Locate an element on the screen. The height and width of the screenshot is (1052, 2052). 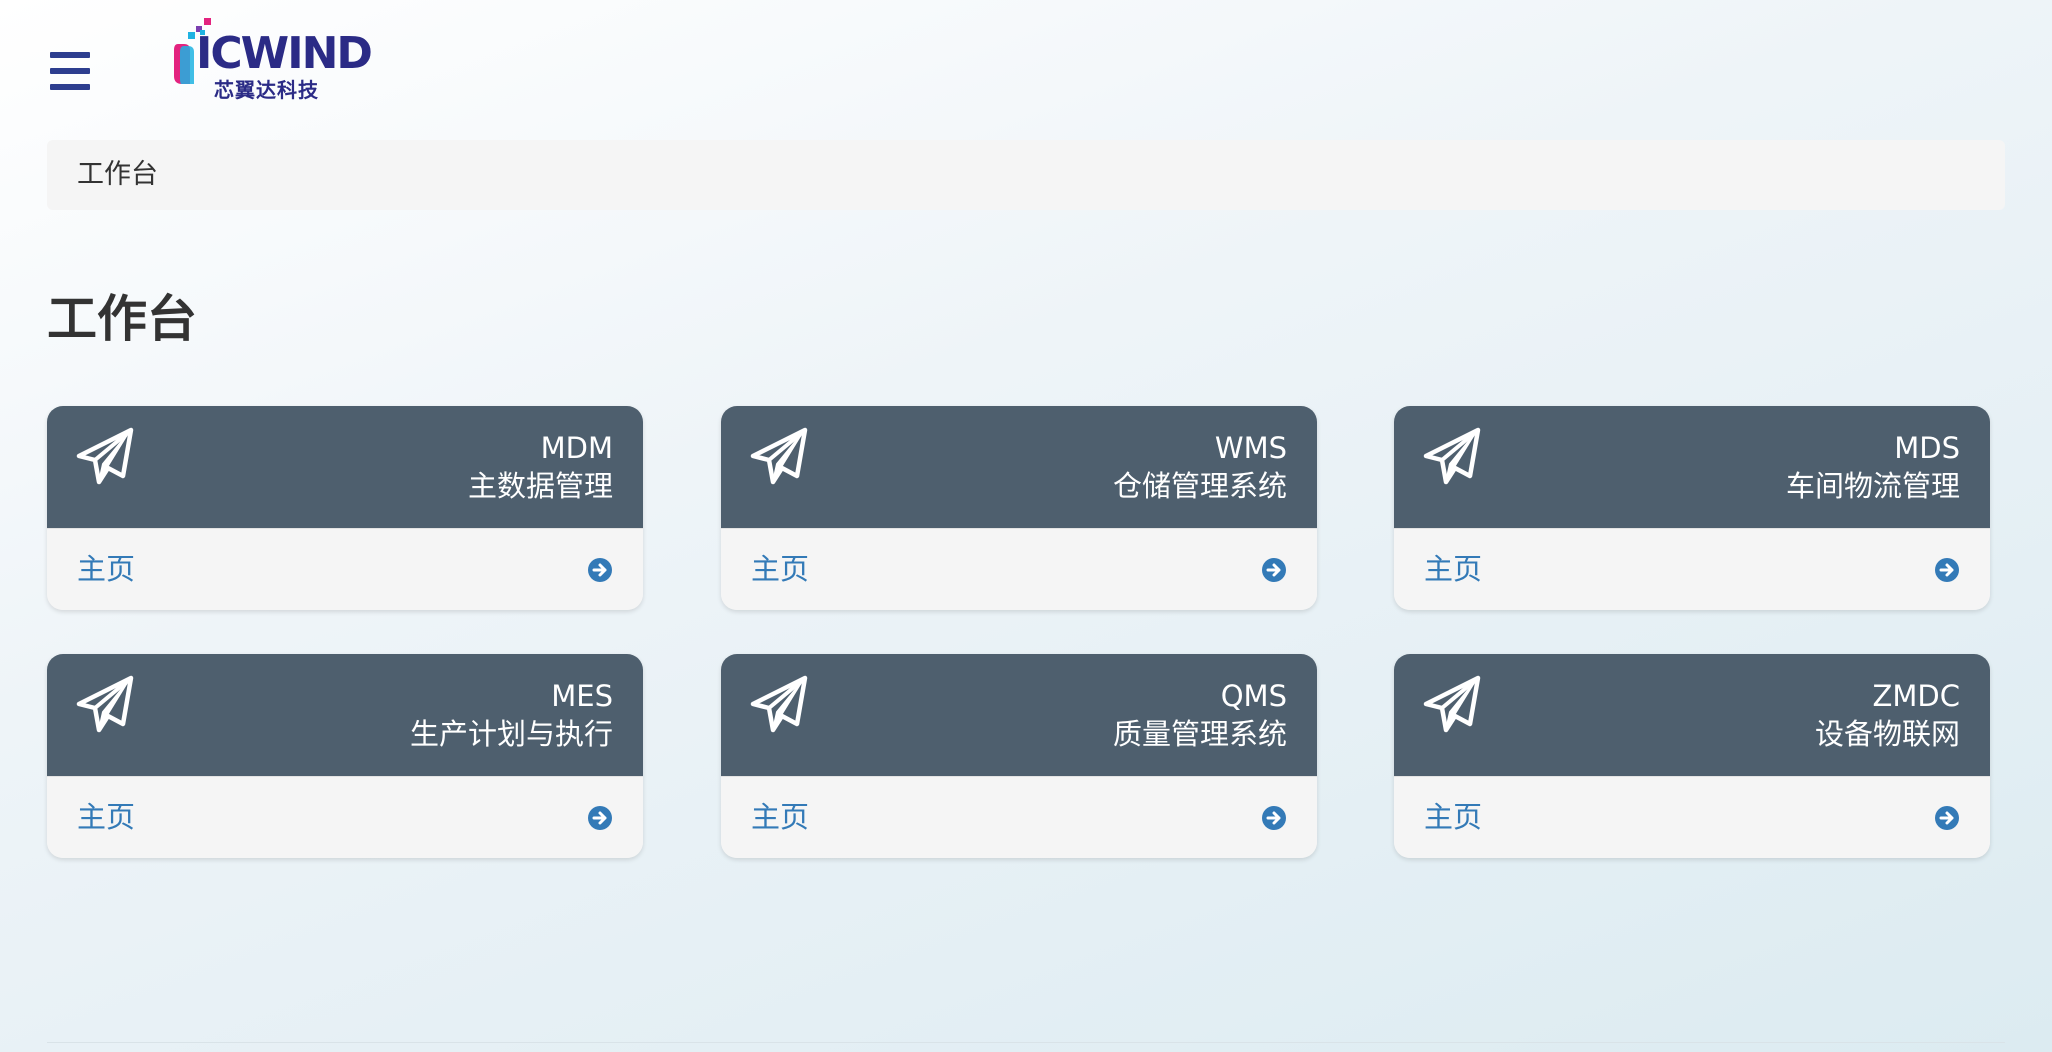
breadcrumb-current: 工作台 is located at coordinates (117, 174).